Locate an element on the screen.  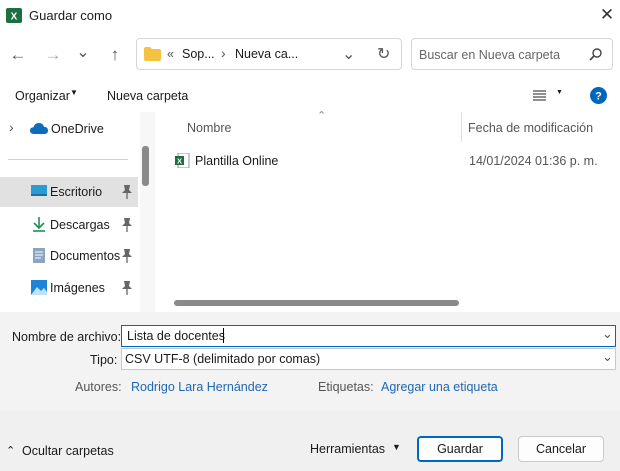
window-title: Guardar como is located at coordinates (71, 15).